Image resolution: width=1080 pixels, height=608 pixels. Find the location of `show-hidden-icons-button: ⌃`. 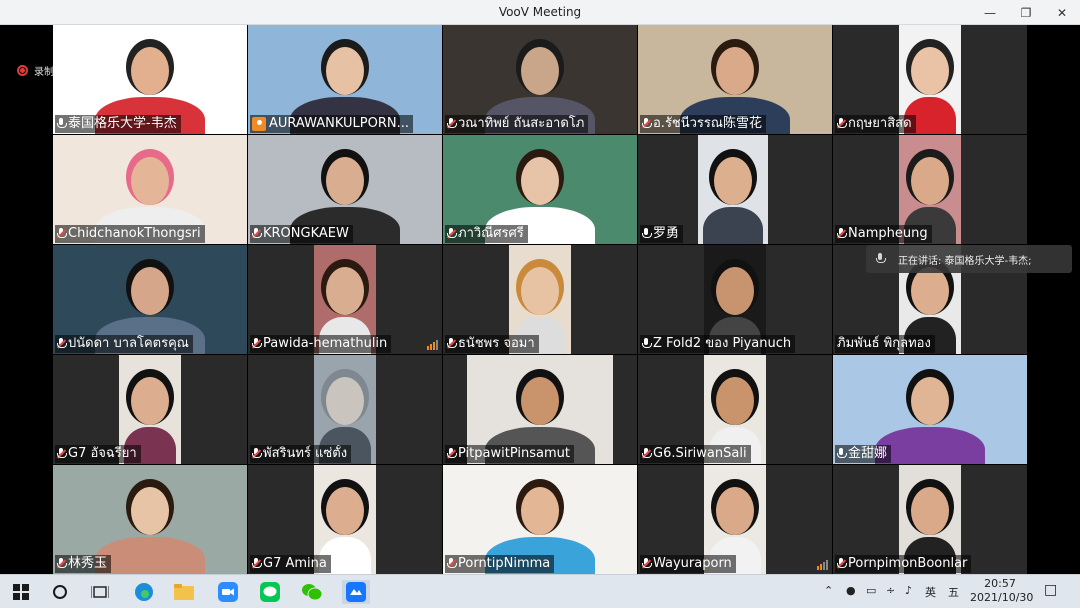

show-hidden-icons-button: ⌃ is located at coordinates (828, 590).